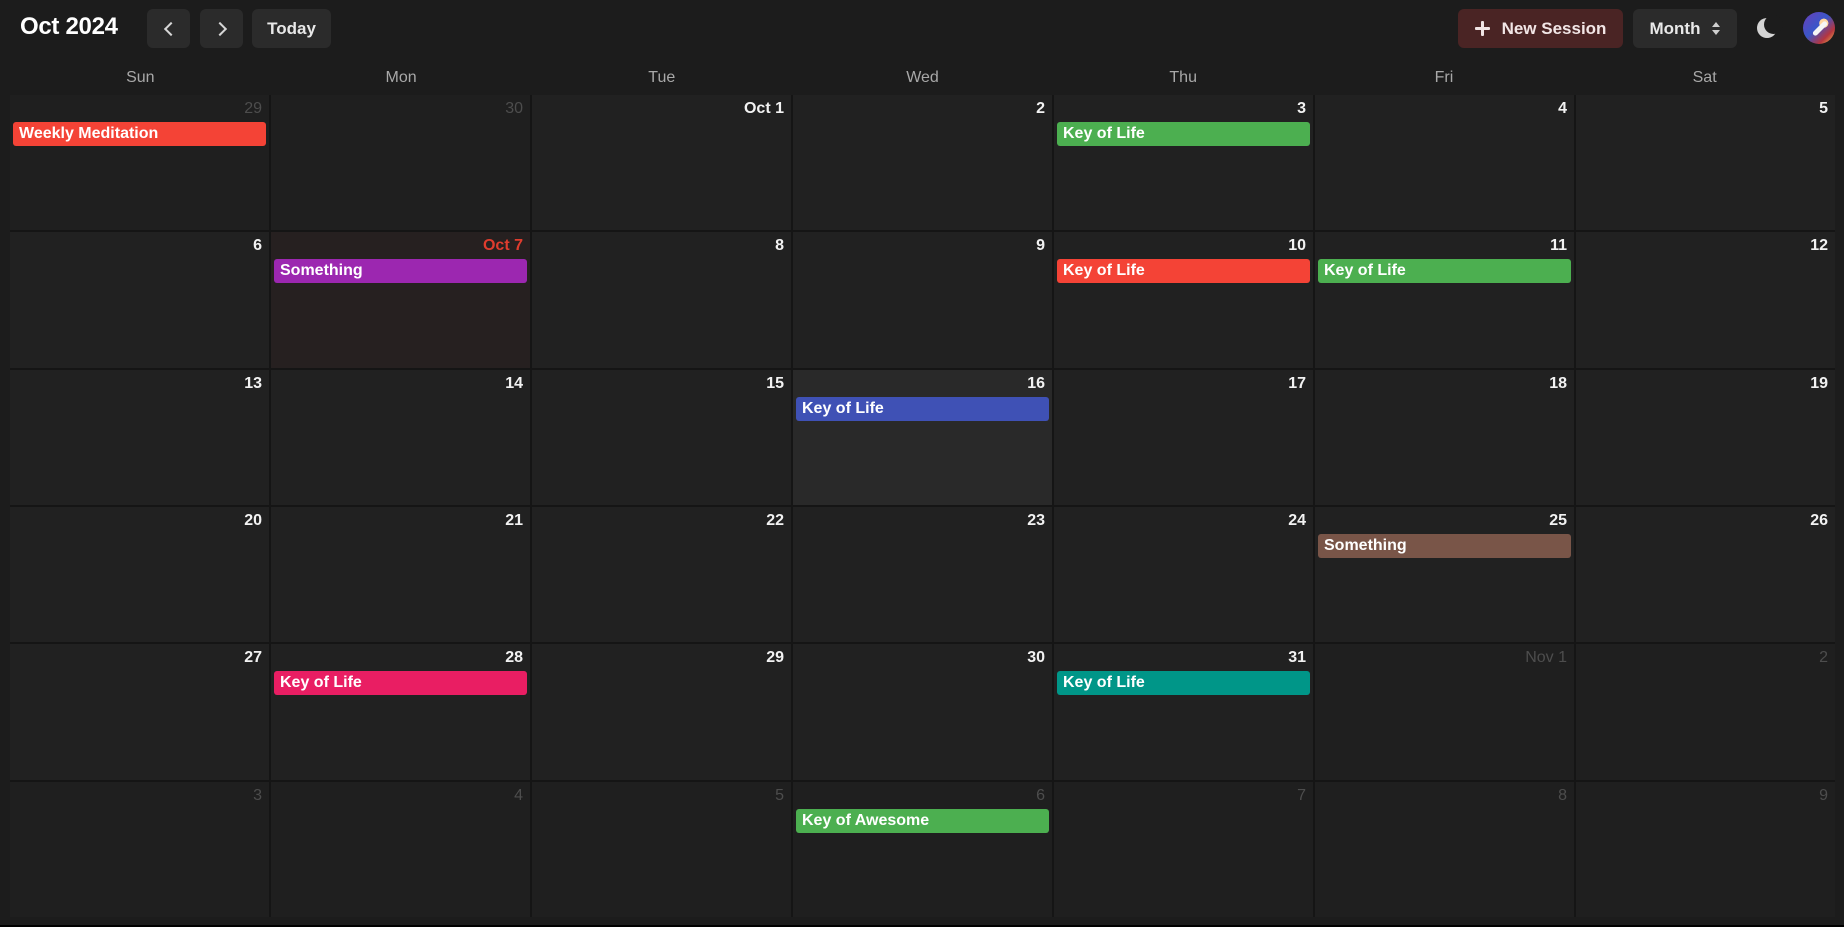  What do you see at coordinates (1040, 795) in the screenshot?
I see `day-number: 6` at bounding box center [1040, 795].